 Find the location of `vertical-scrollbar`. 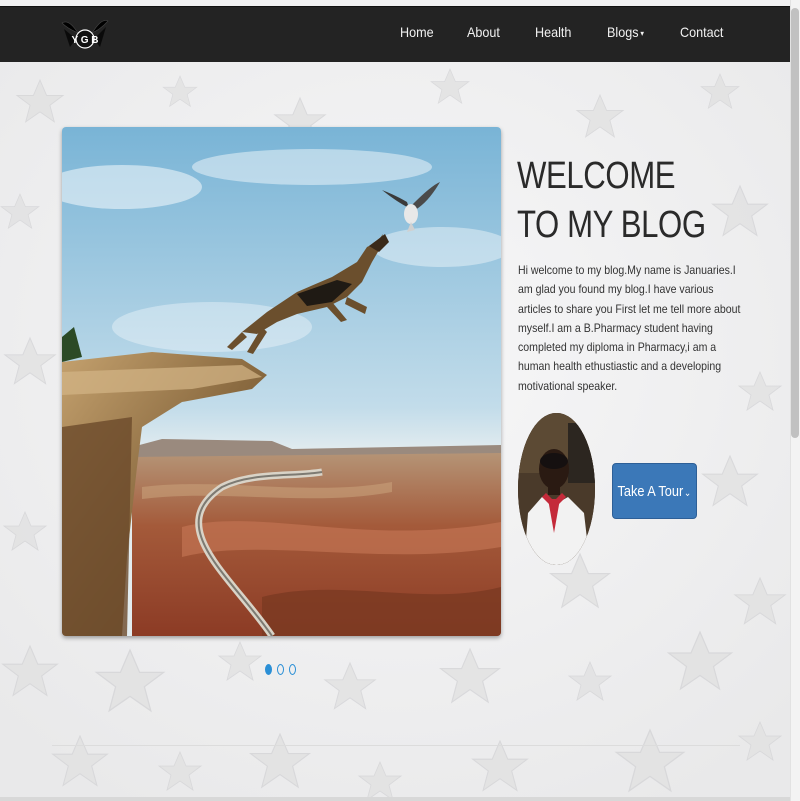

vertical-scrollbar is located at coordinates (795, 400).